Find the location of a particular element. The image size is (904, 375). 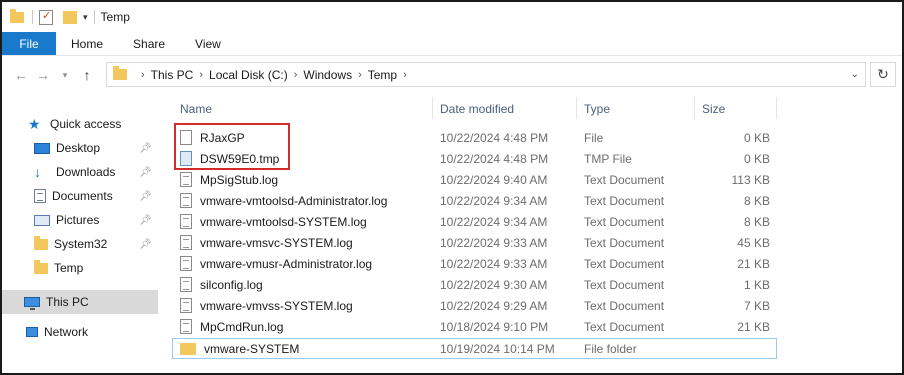

up-arrow-icon: ↑ is located at coordinates (87, 75).